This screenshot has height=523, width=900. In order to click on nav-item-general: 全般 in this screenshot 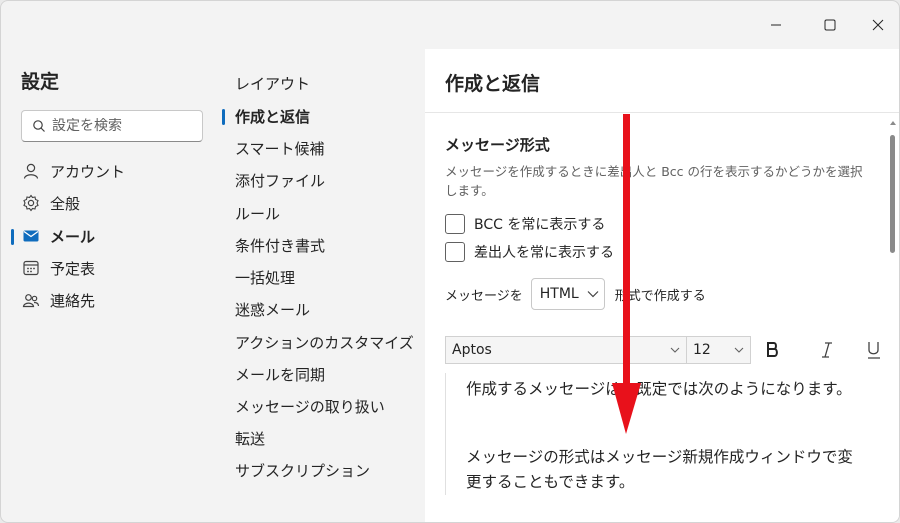, I will do `click(116, 203)`.